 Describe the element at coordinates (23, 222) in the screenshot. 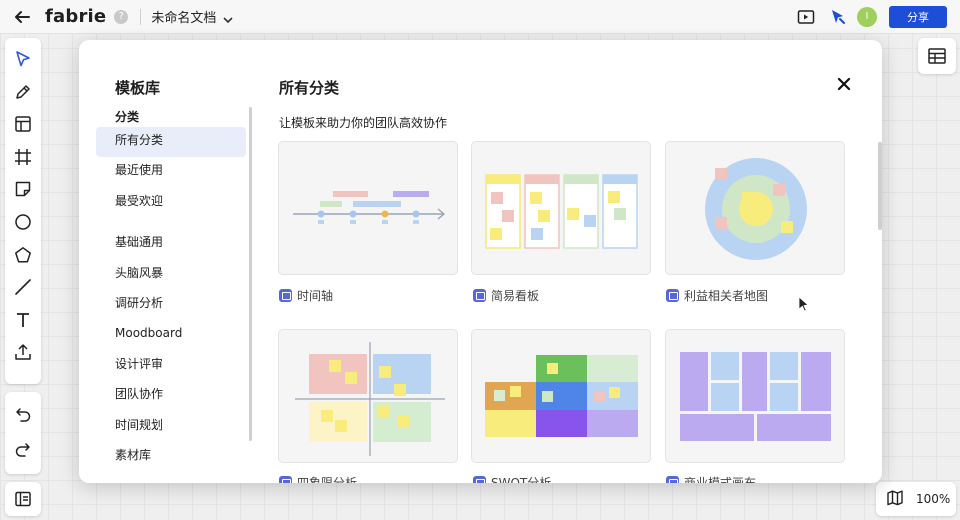

I see `circle-icon` at that location.